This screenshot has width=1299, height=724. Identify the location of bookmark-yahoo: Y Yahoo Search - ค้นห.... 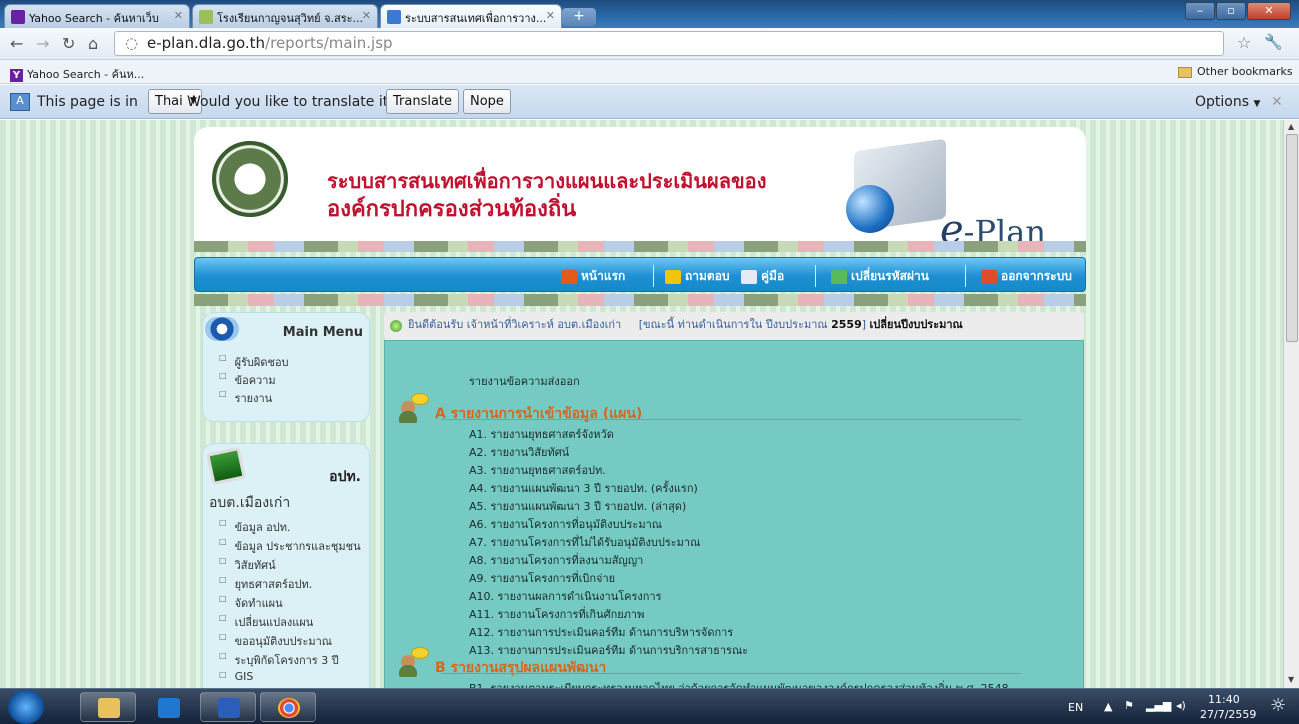
(77, 74).